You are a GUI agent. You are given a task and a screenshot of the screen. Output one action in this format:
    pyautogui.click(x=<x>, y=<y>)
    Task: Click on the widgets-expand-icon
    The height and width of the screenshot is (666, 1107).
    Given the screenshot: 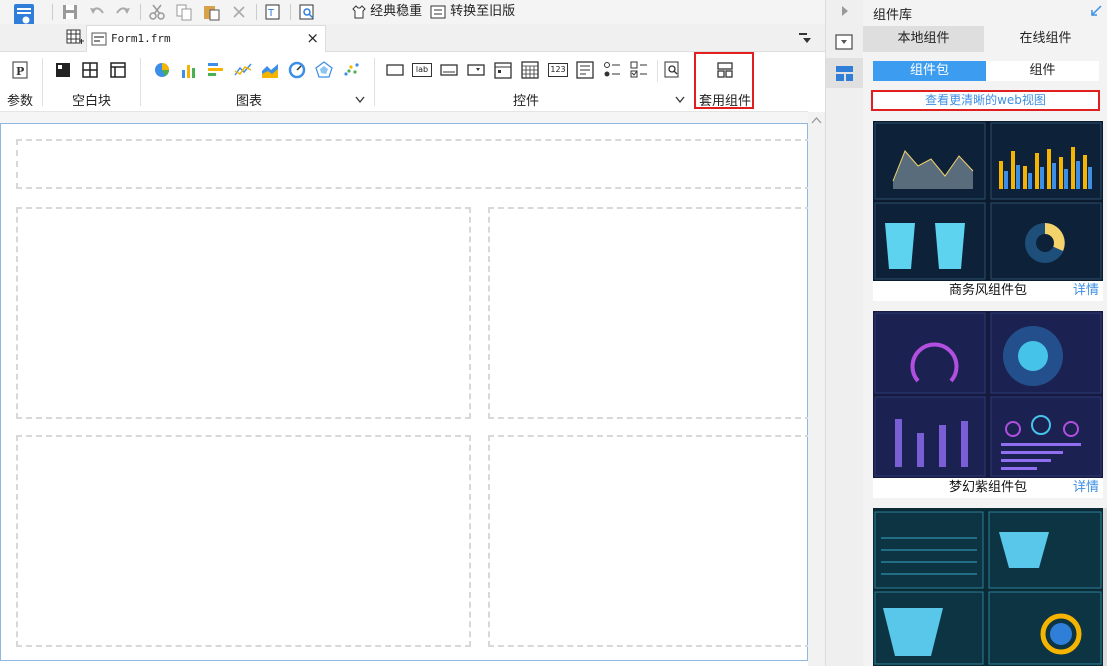 What is the action you would take?
    pyautogui.click(x=680, y=99)
    